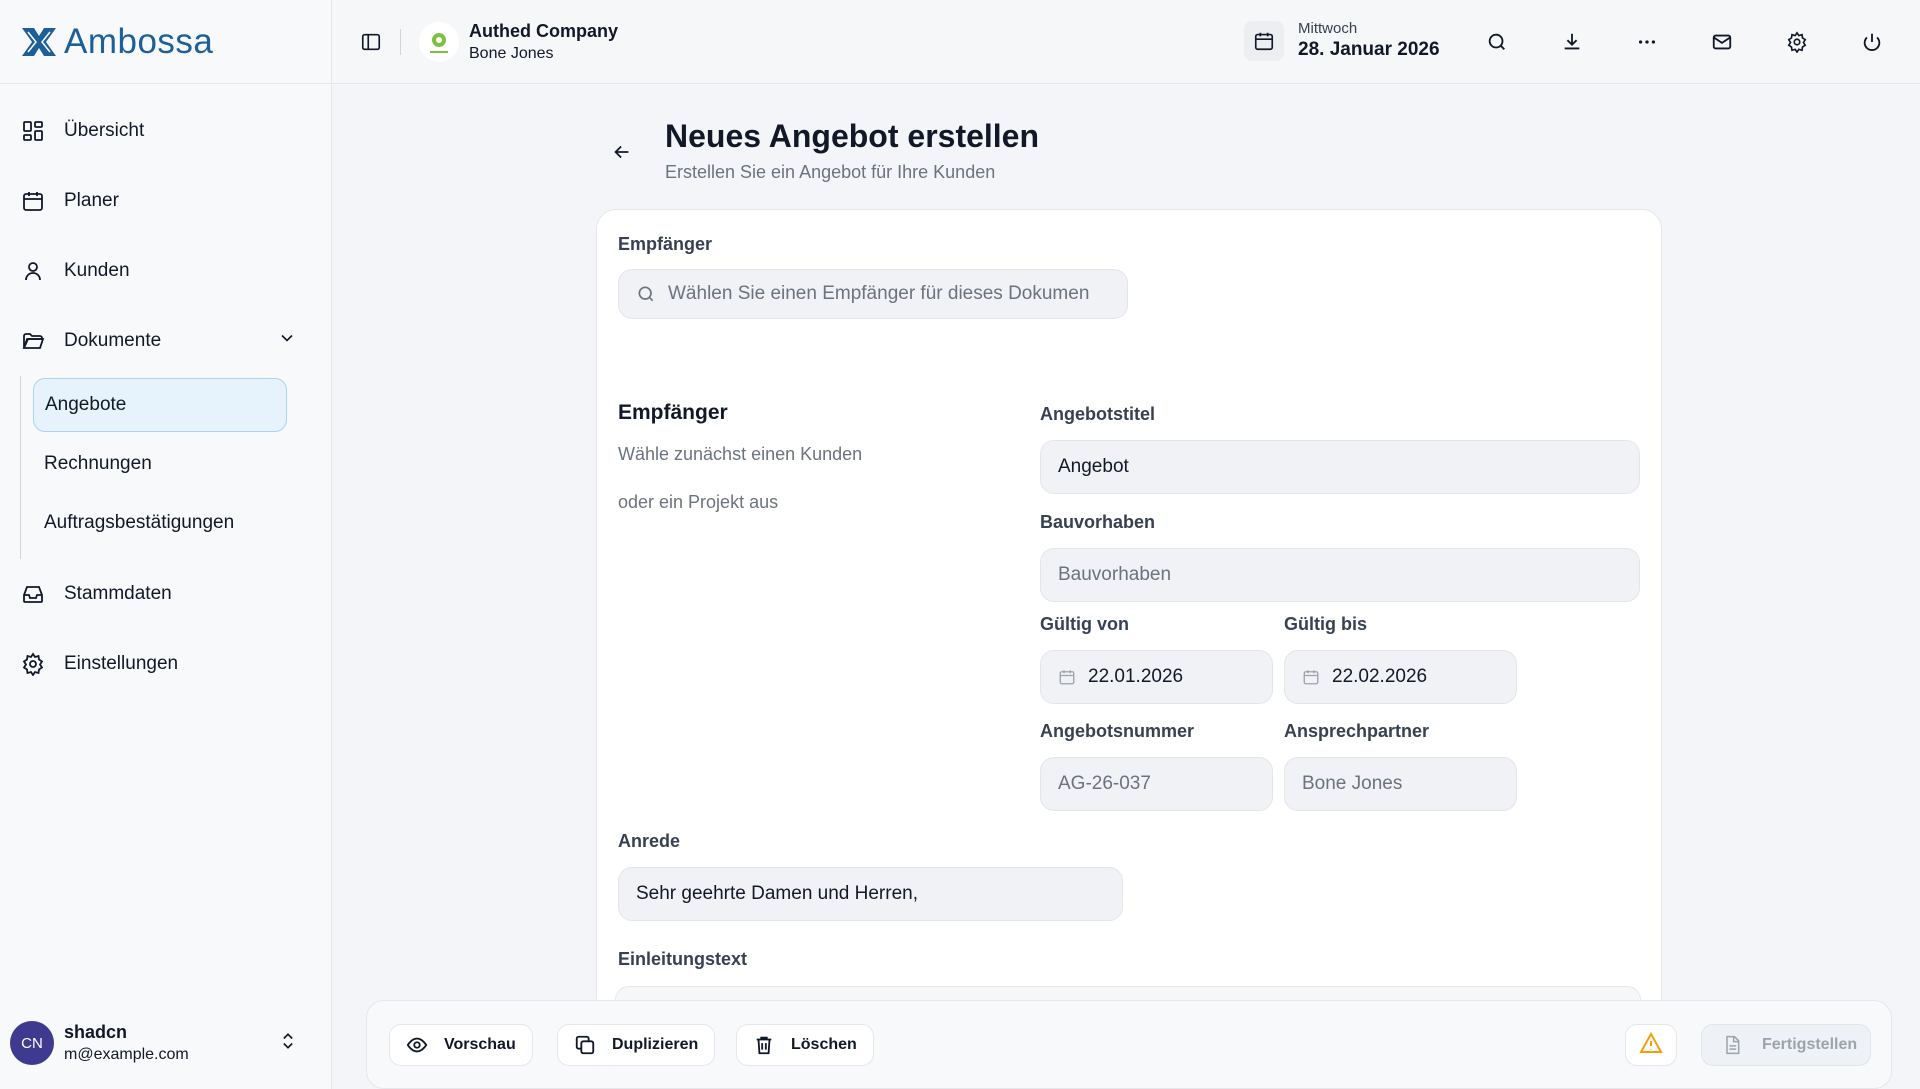 The width and height of the screenshot is (1920, 1089). What do you see at coordinates (400, 41) in the screenshot?
I see `header-divider` at bounding box center [400, 41].